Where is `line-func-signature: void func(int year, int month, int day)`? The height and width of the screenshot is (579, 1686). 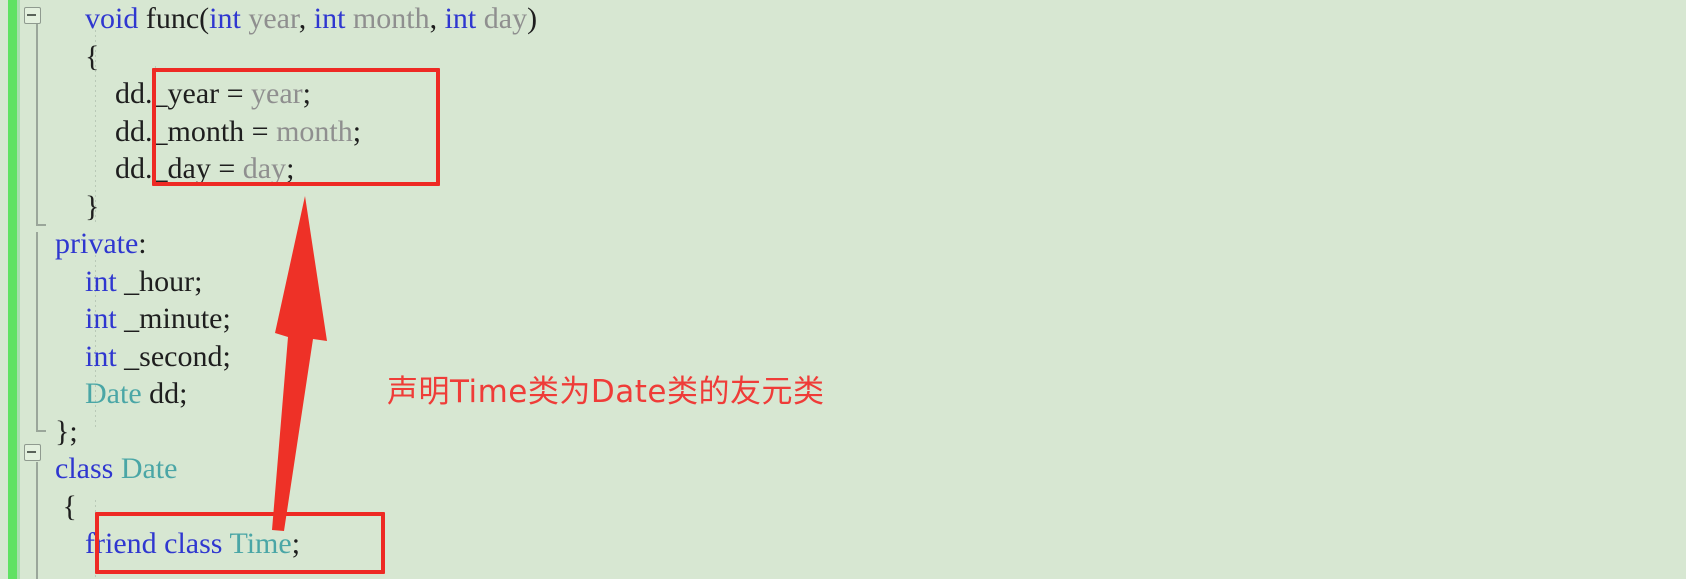
line-func-signature: void func(int year, int month, int day) is located at coordinates (296, 19).